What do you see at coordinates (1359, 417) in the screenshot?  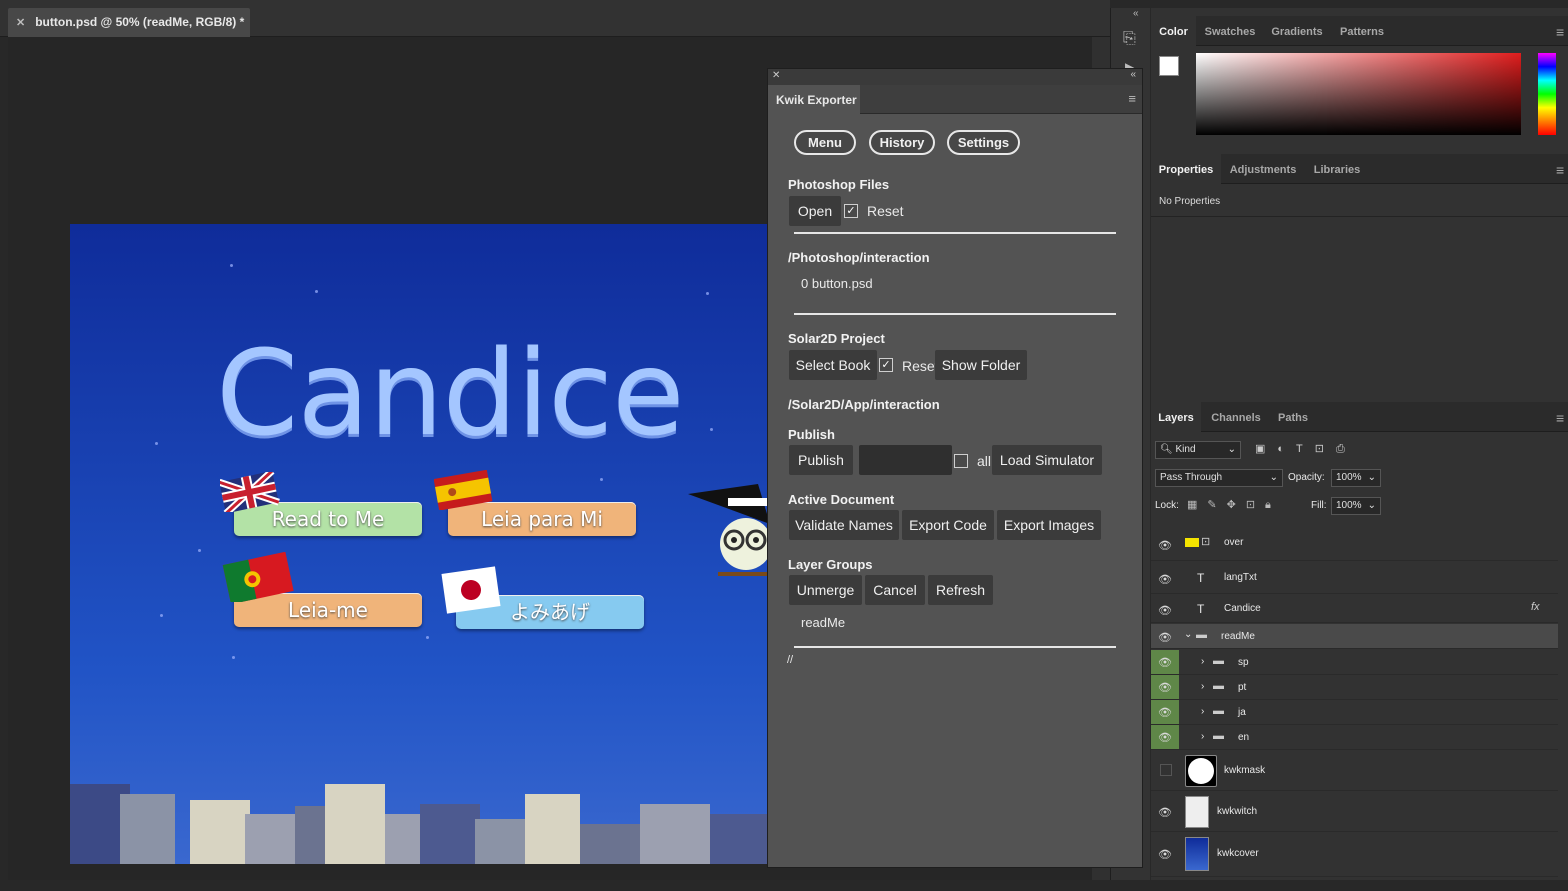 I see `layers-panel-tabs: Layers Channels Paths ≡` at bounding box center [1359, 417].